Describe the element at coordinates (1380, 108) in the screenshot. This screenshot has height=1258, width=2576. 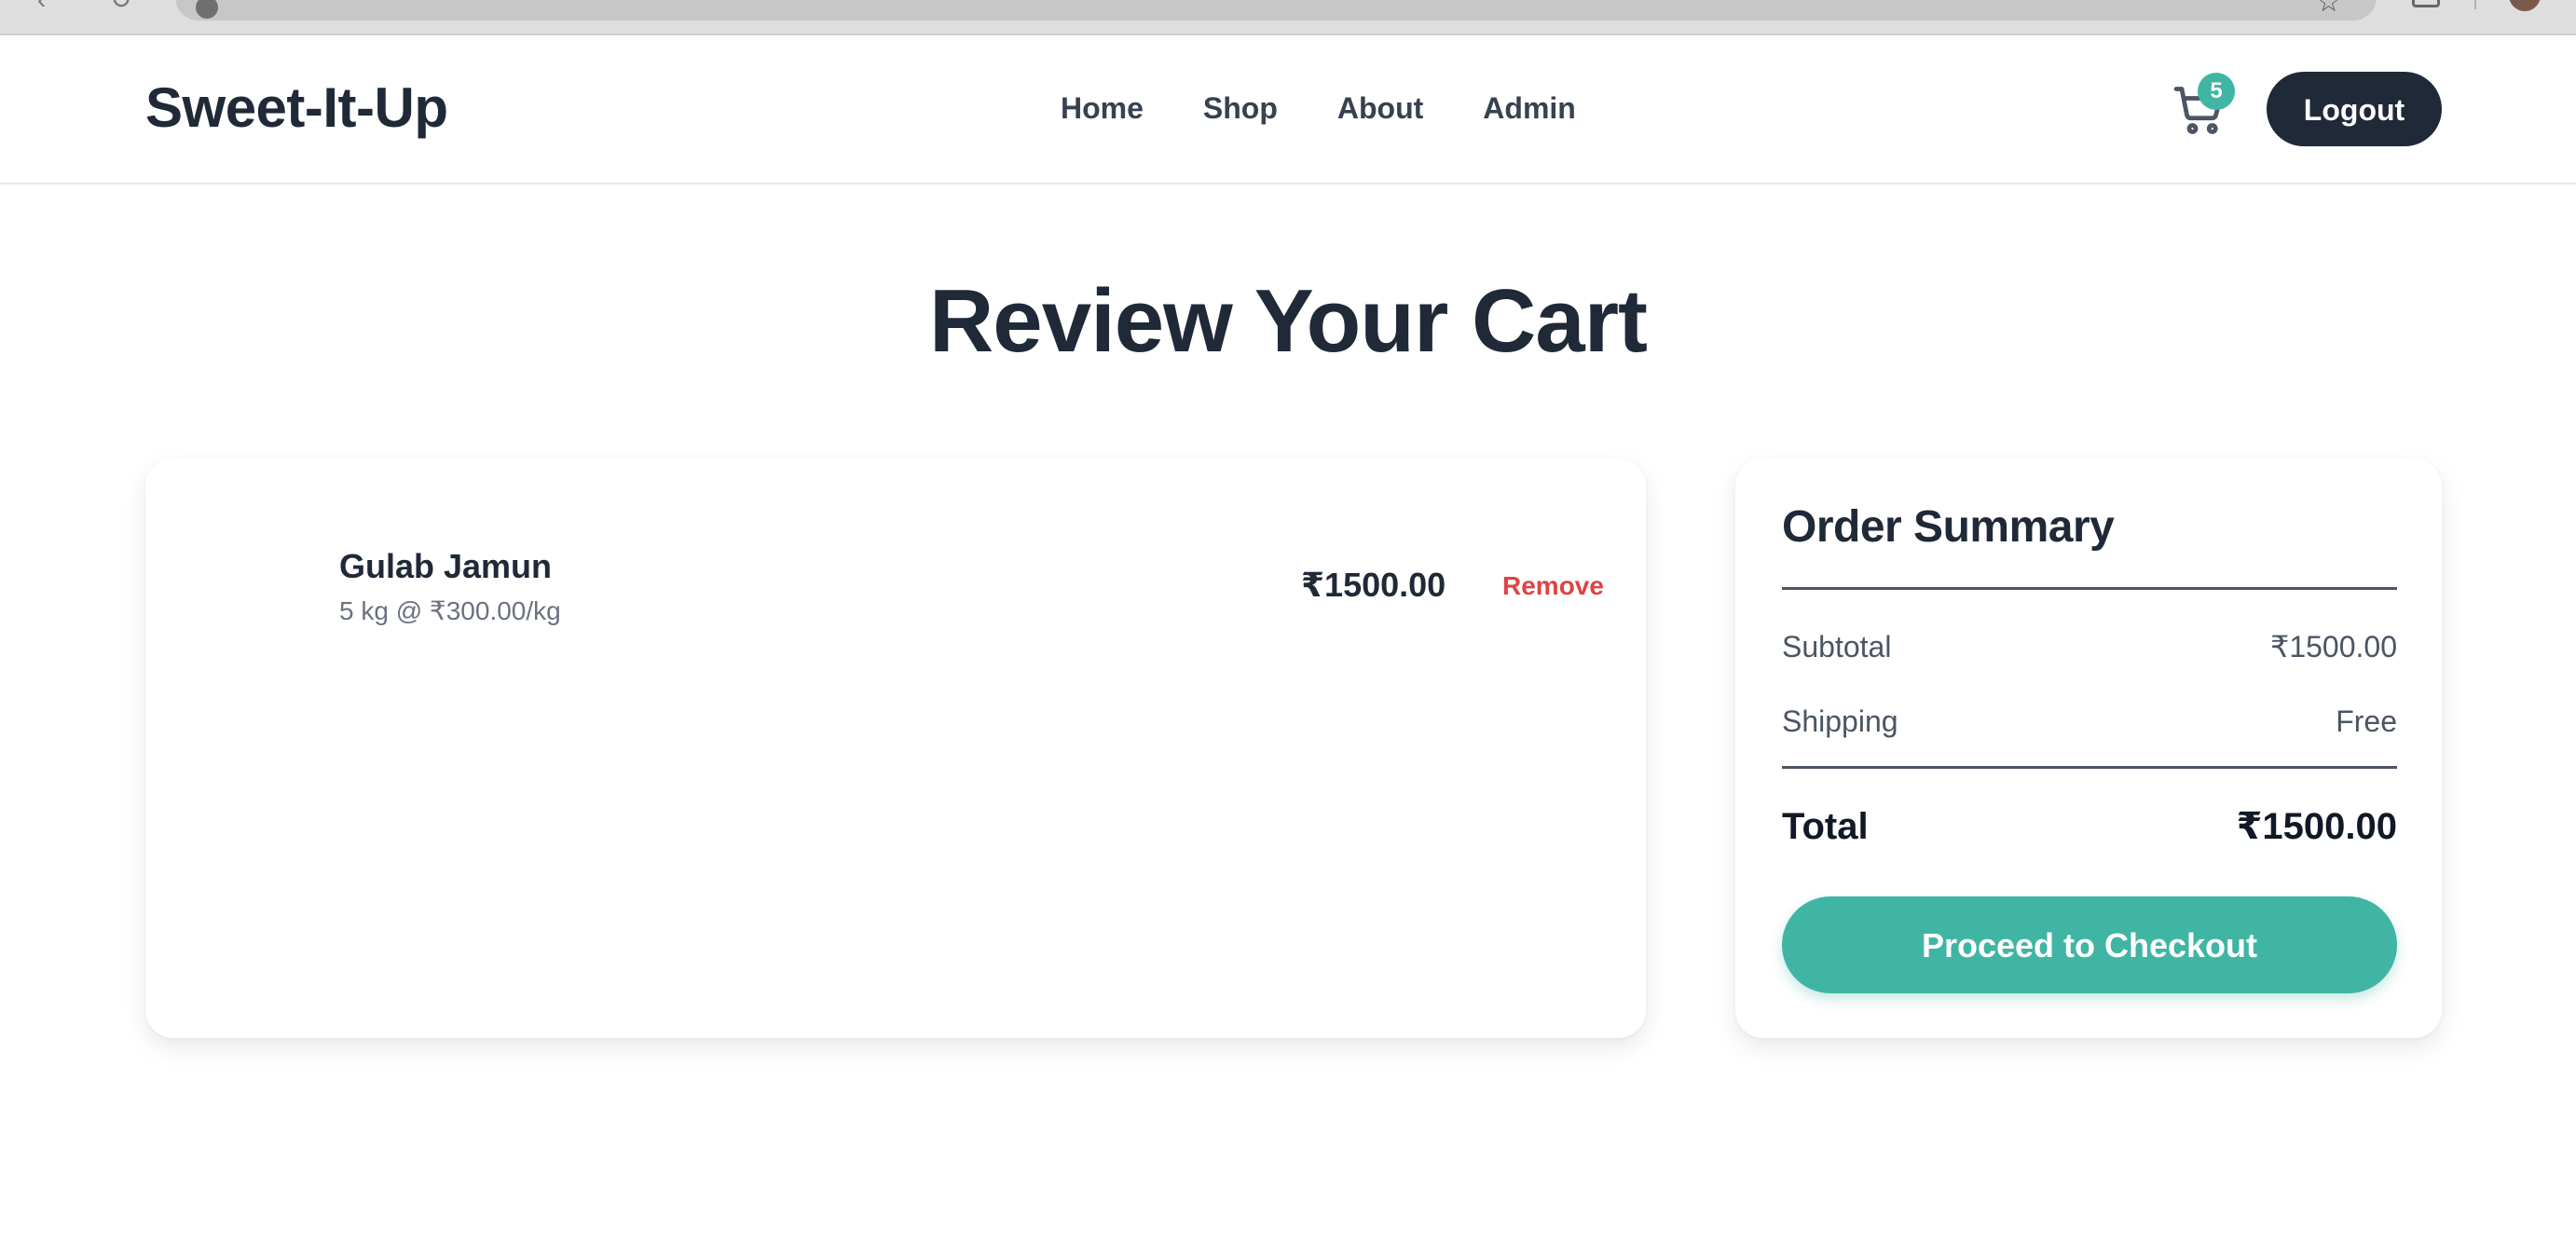
I see `nav-link-about: About` at that location.